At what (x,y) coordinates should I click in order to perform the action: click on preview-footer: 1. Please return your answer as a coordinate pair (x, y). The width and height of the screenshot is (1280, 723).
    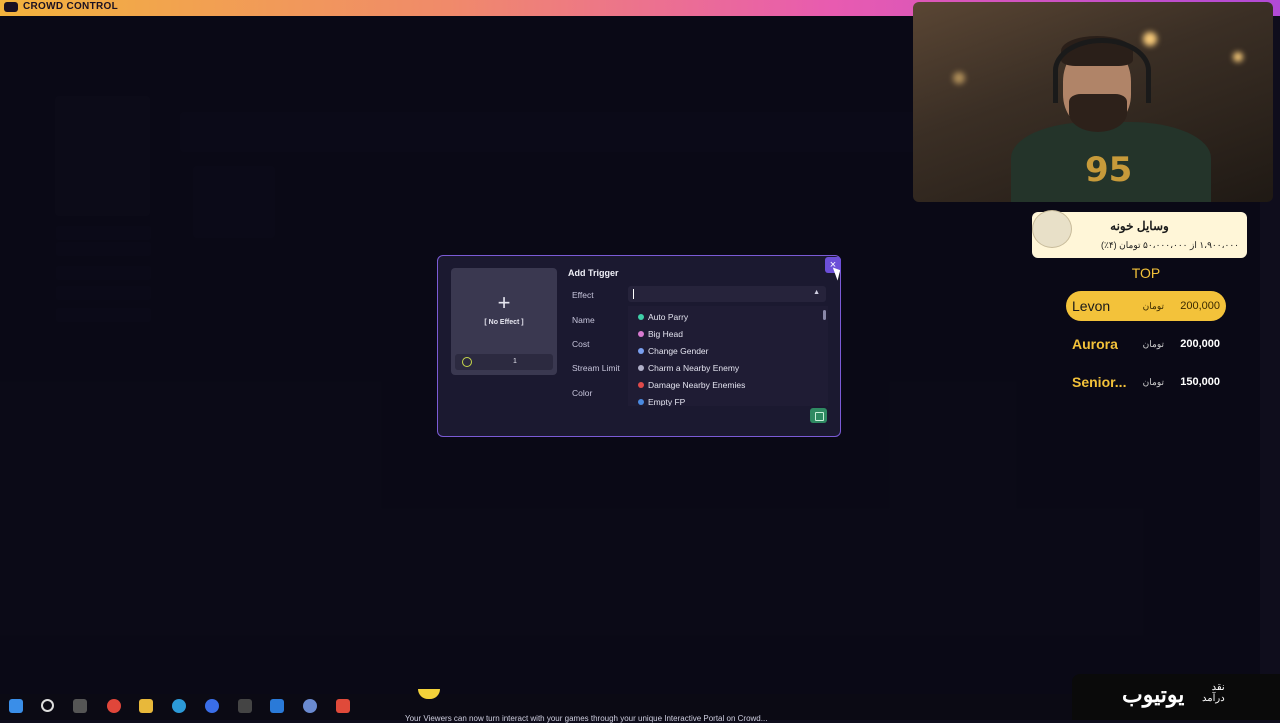
    Looking at the image, I should click on (504, 362).